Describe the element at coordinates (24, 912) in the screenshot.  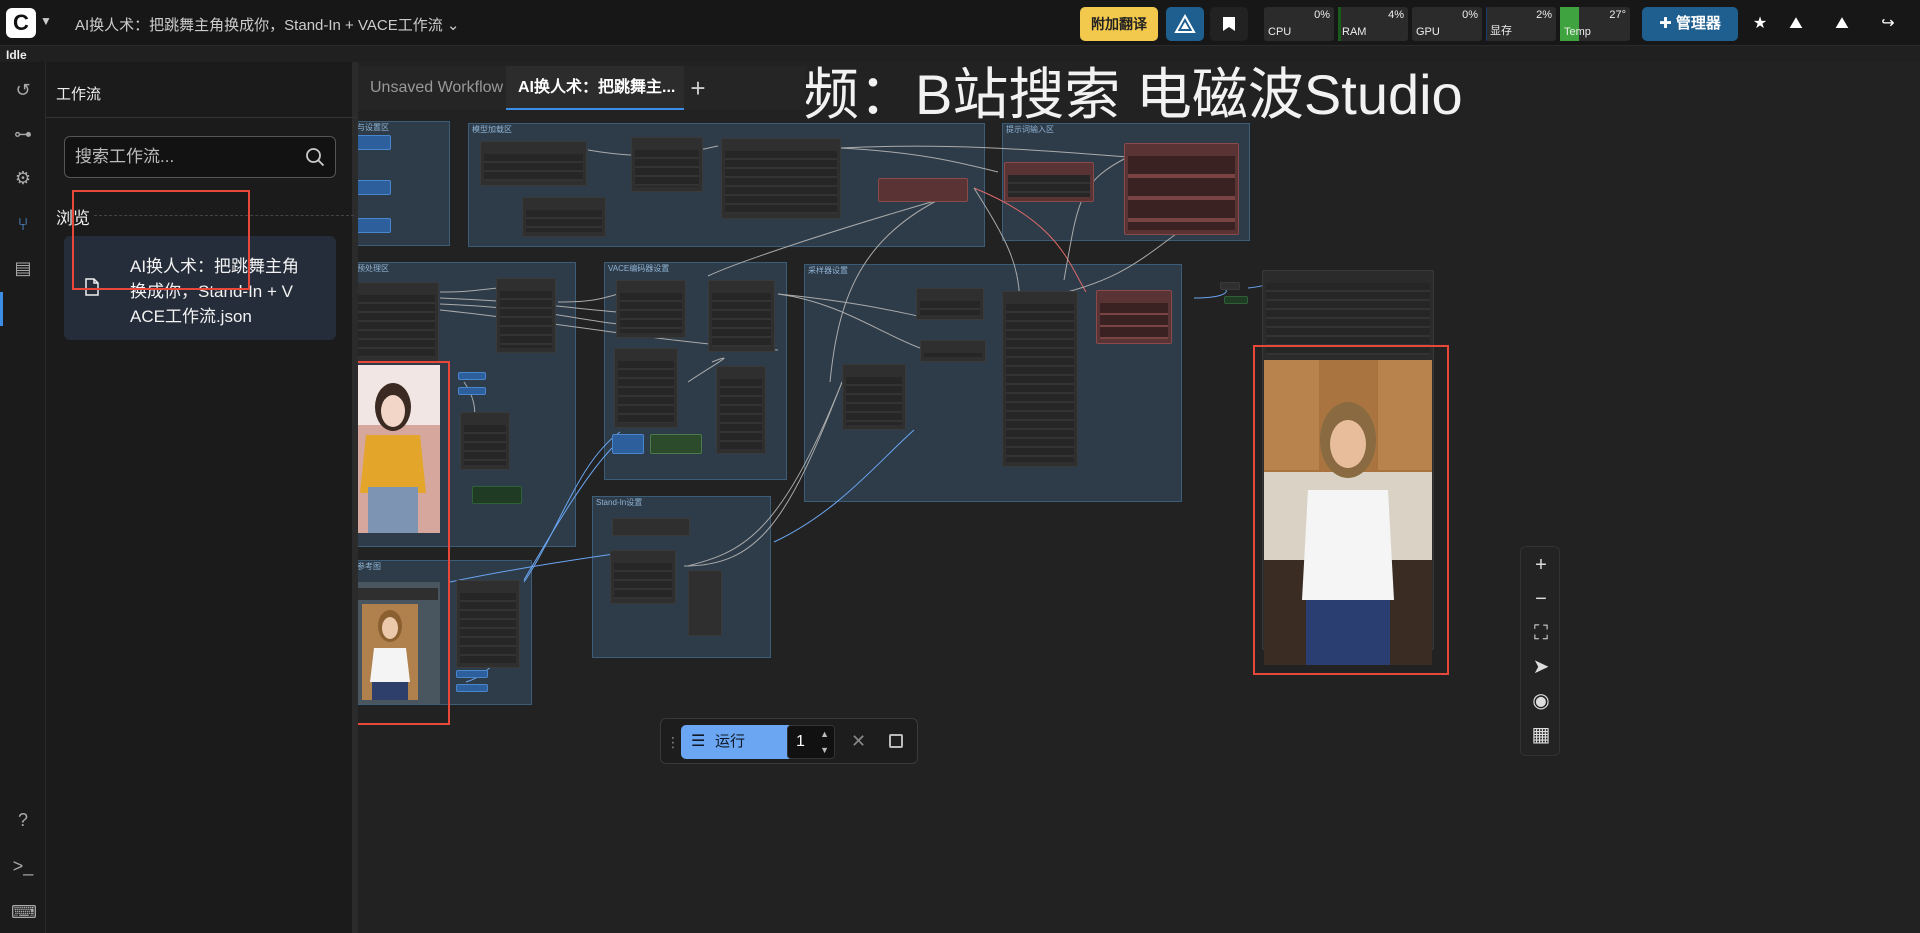
I see `keyboard-icon: ⌨` at that location.